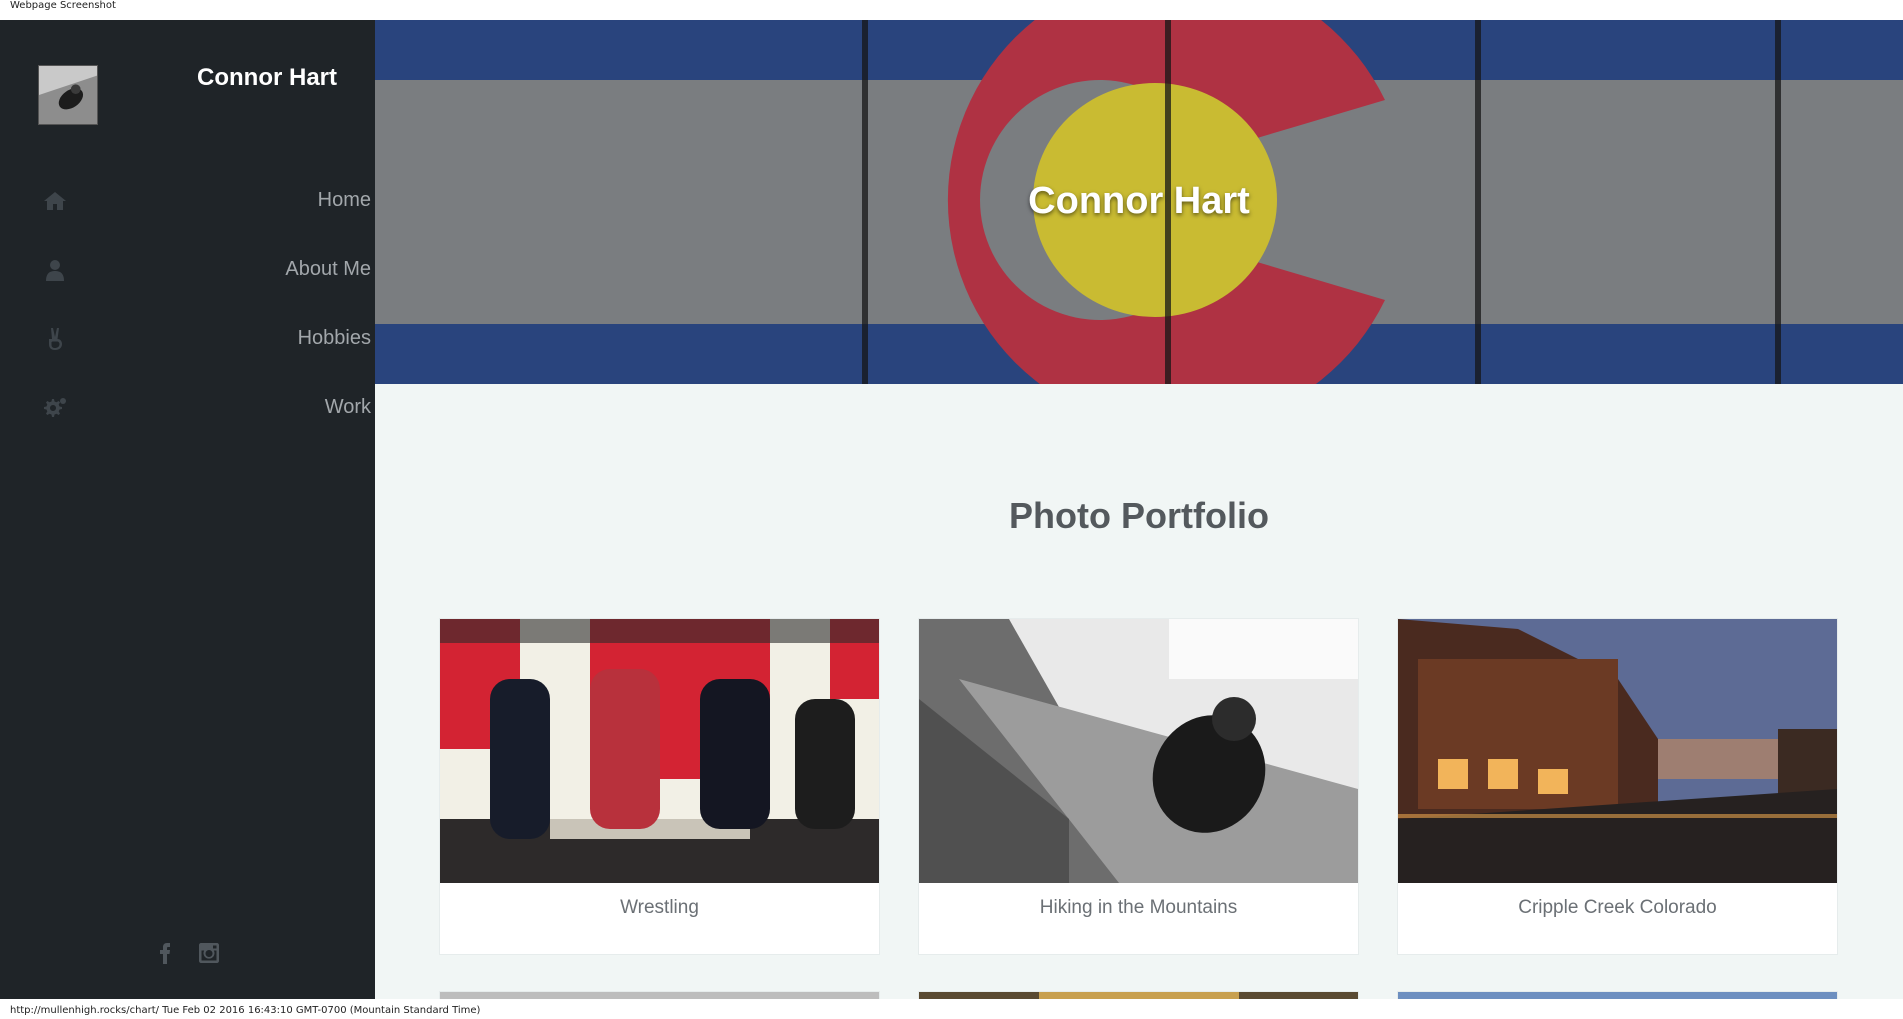 The image size is (1903, 1019). I want to click on portfolio-card-cripple-creek: Cripple Creek Colorado, so click(1617, 786).